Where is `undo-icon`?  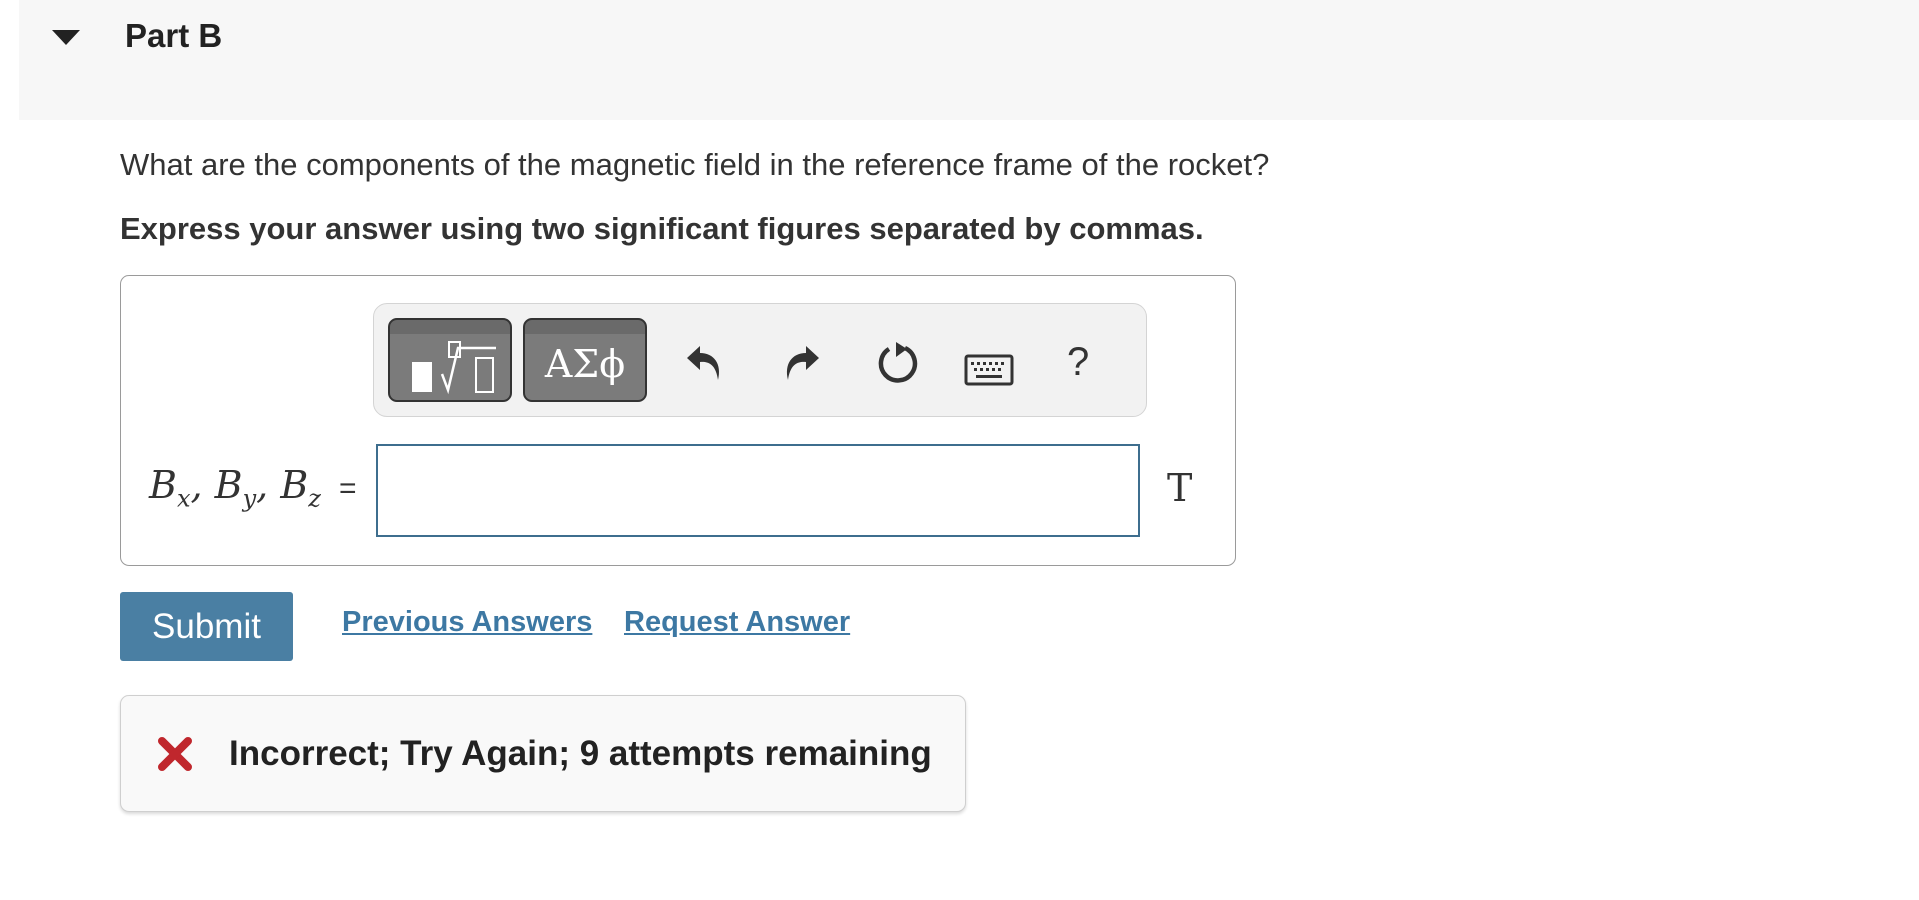
undo-icon is located at coordinates (704, 362).